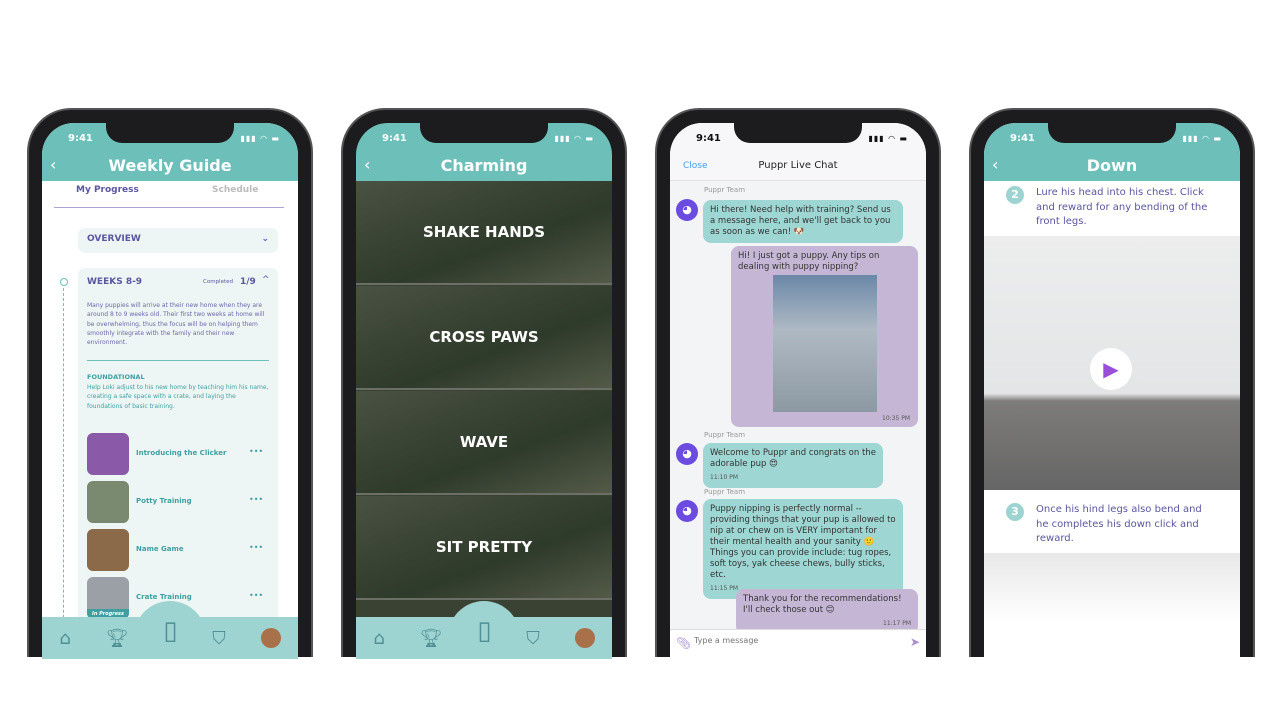 Image resolution: width=1280 pixels, height=720 pixels. Describe the element at coordinates (63, 473) in the screenshot. I see `timeline-line` at that location.